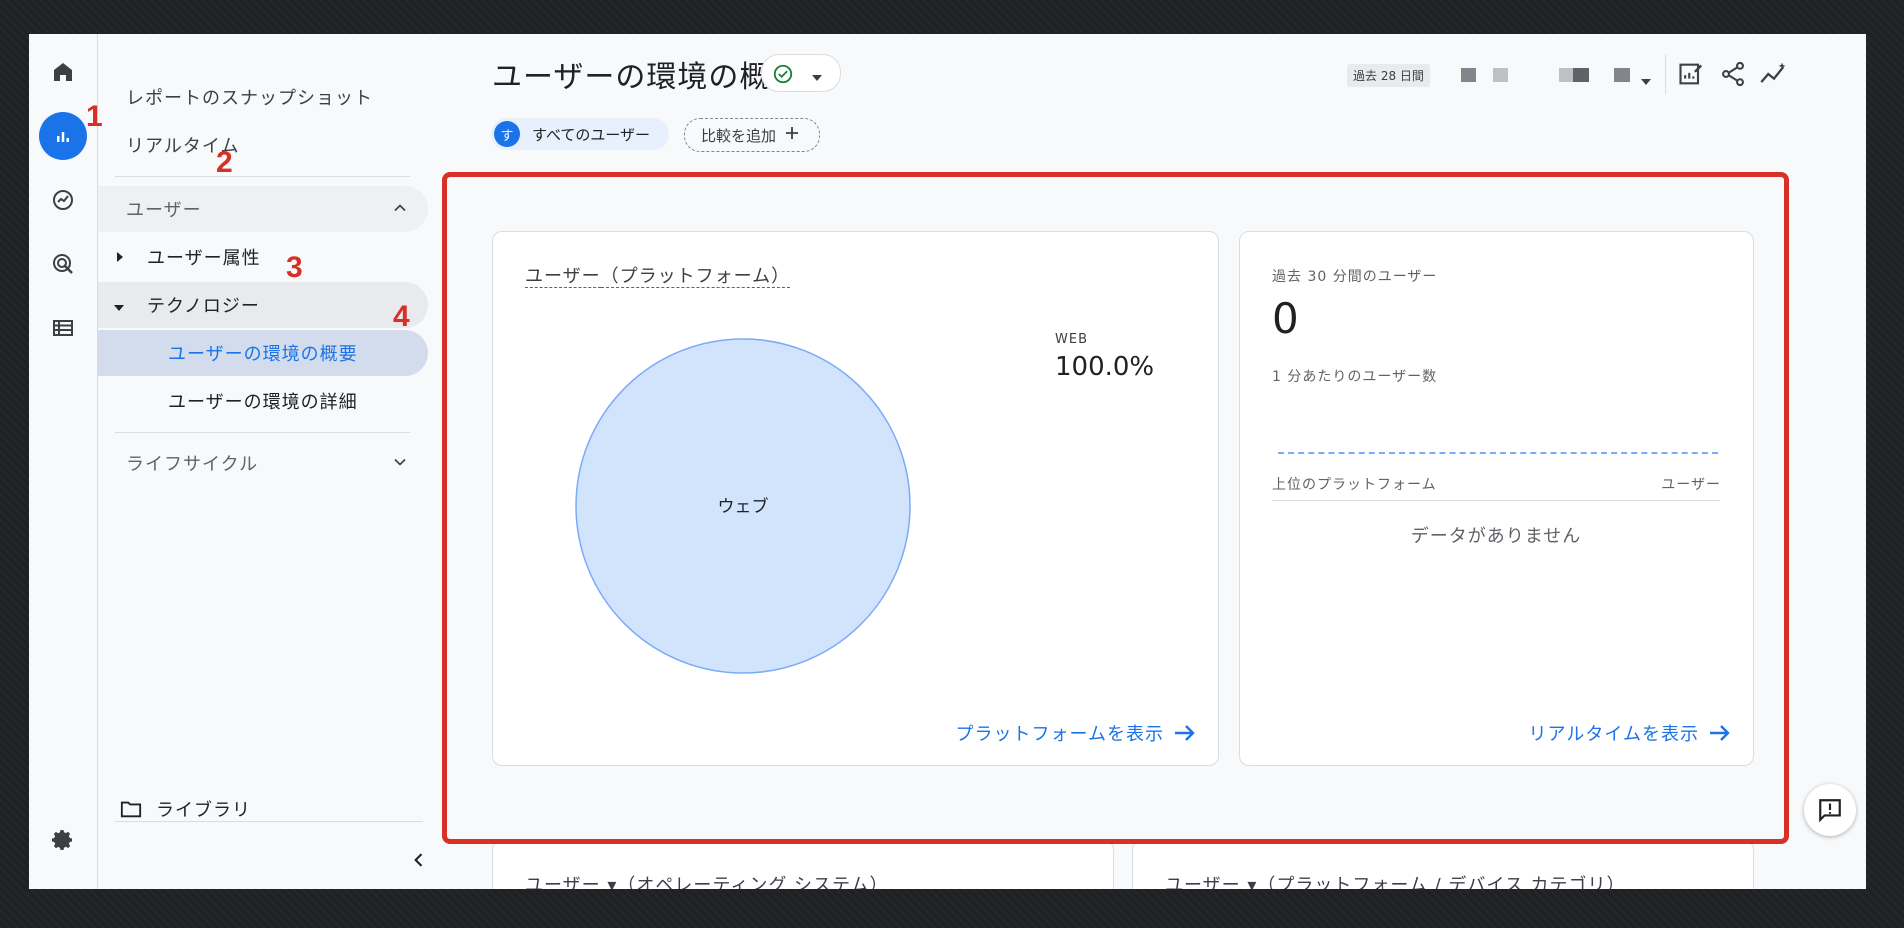  Describe the element at coordinates (801, 73) in the screenshot. I see `status-dropdown` at that location.